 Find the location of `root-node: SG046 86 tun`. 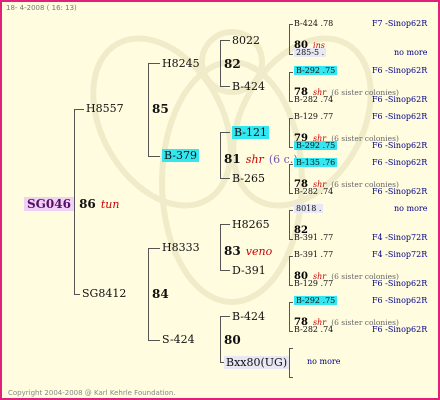

root-node: SG046 86 tun is located at coordinates (71, 202).